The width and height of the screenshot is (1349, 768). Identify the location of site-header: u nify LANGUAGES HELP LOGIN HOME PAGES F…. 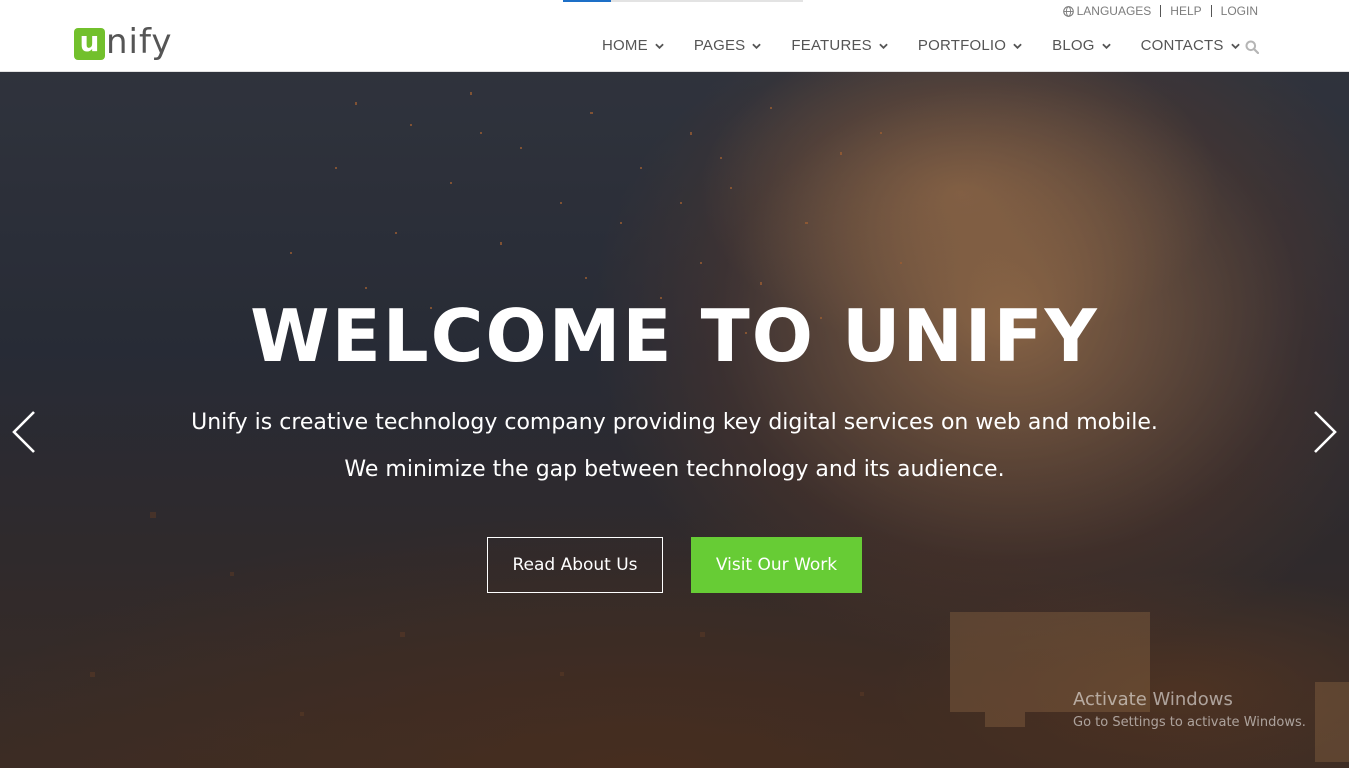
(674, 36).